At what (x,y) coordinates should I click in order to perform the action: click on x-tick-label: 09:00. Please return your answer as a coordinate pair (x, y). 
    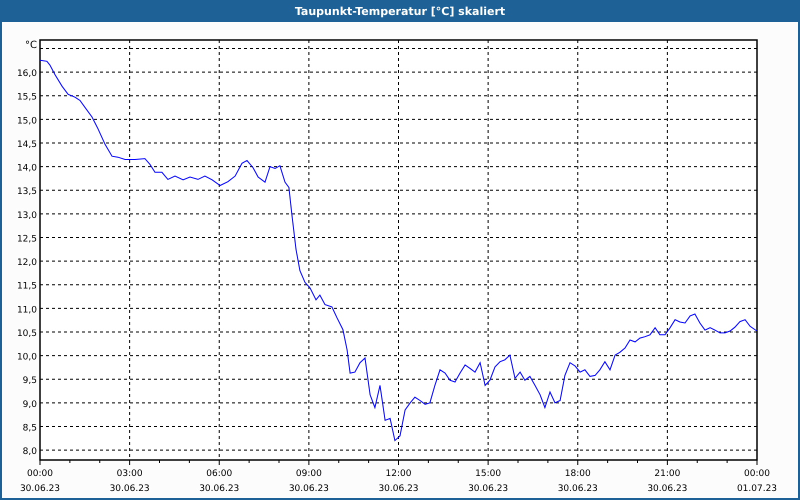
    Looking at the image, I should click on (309, 474).